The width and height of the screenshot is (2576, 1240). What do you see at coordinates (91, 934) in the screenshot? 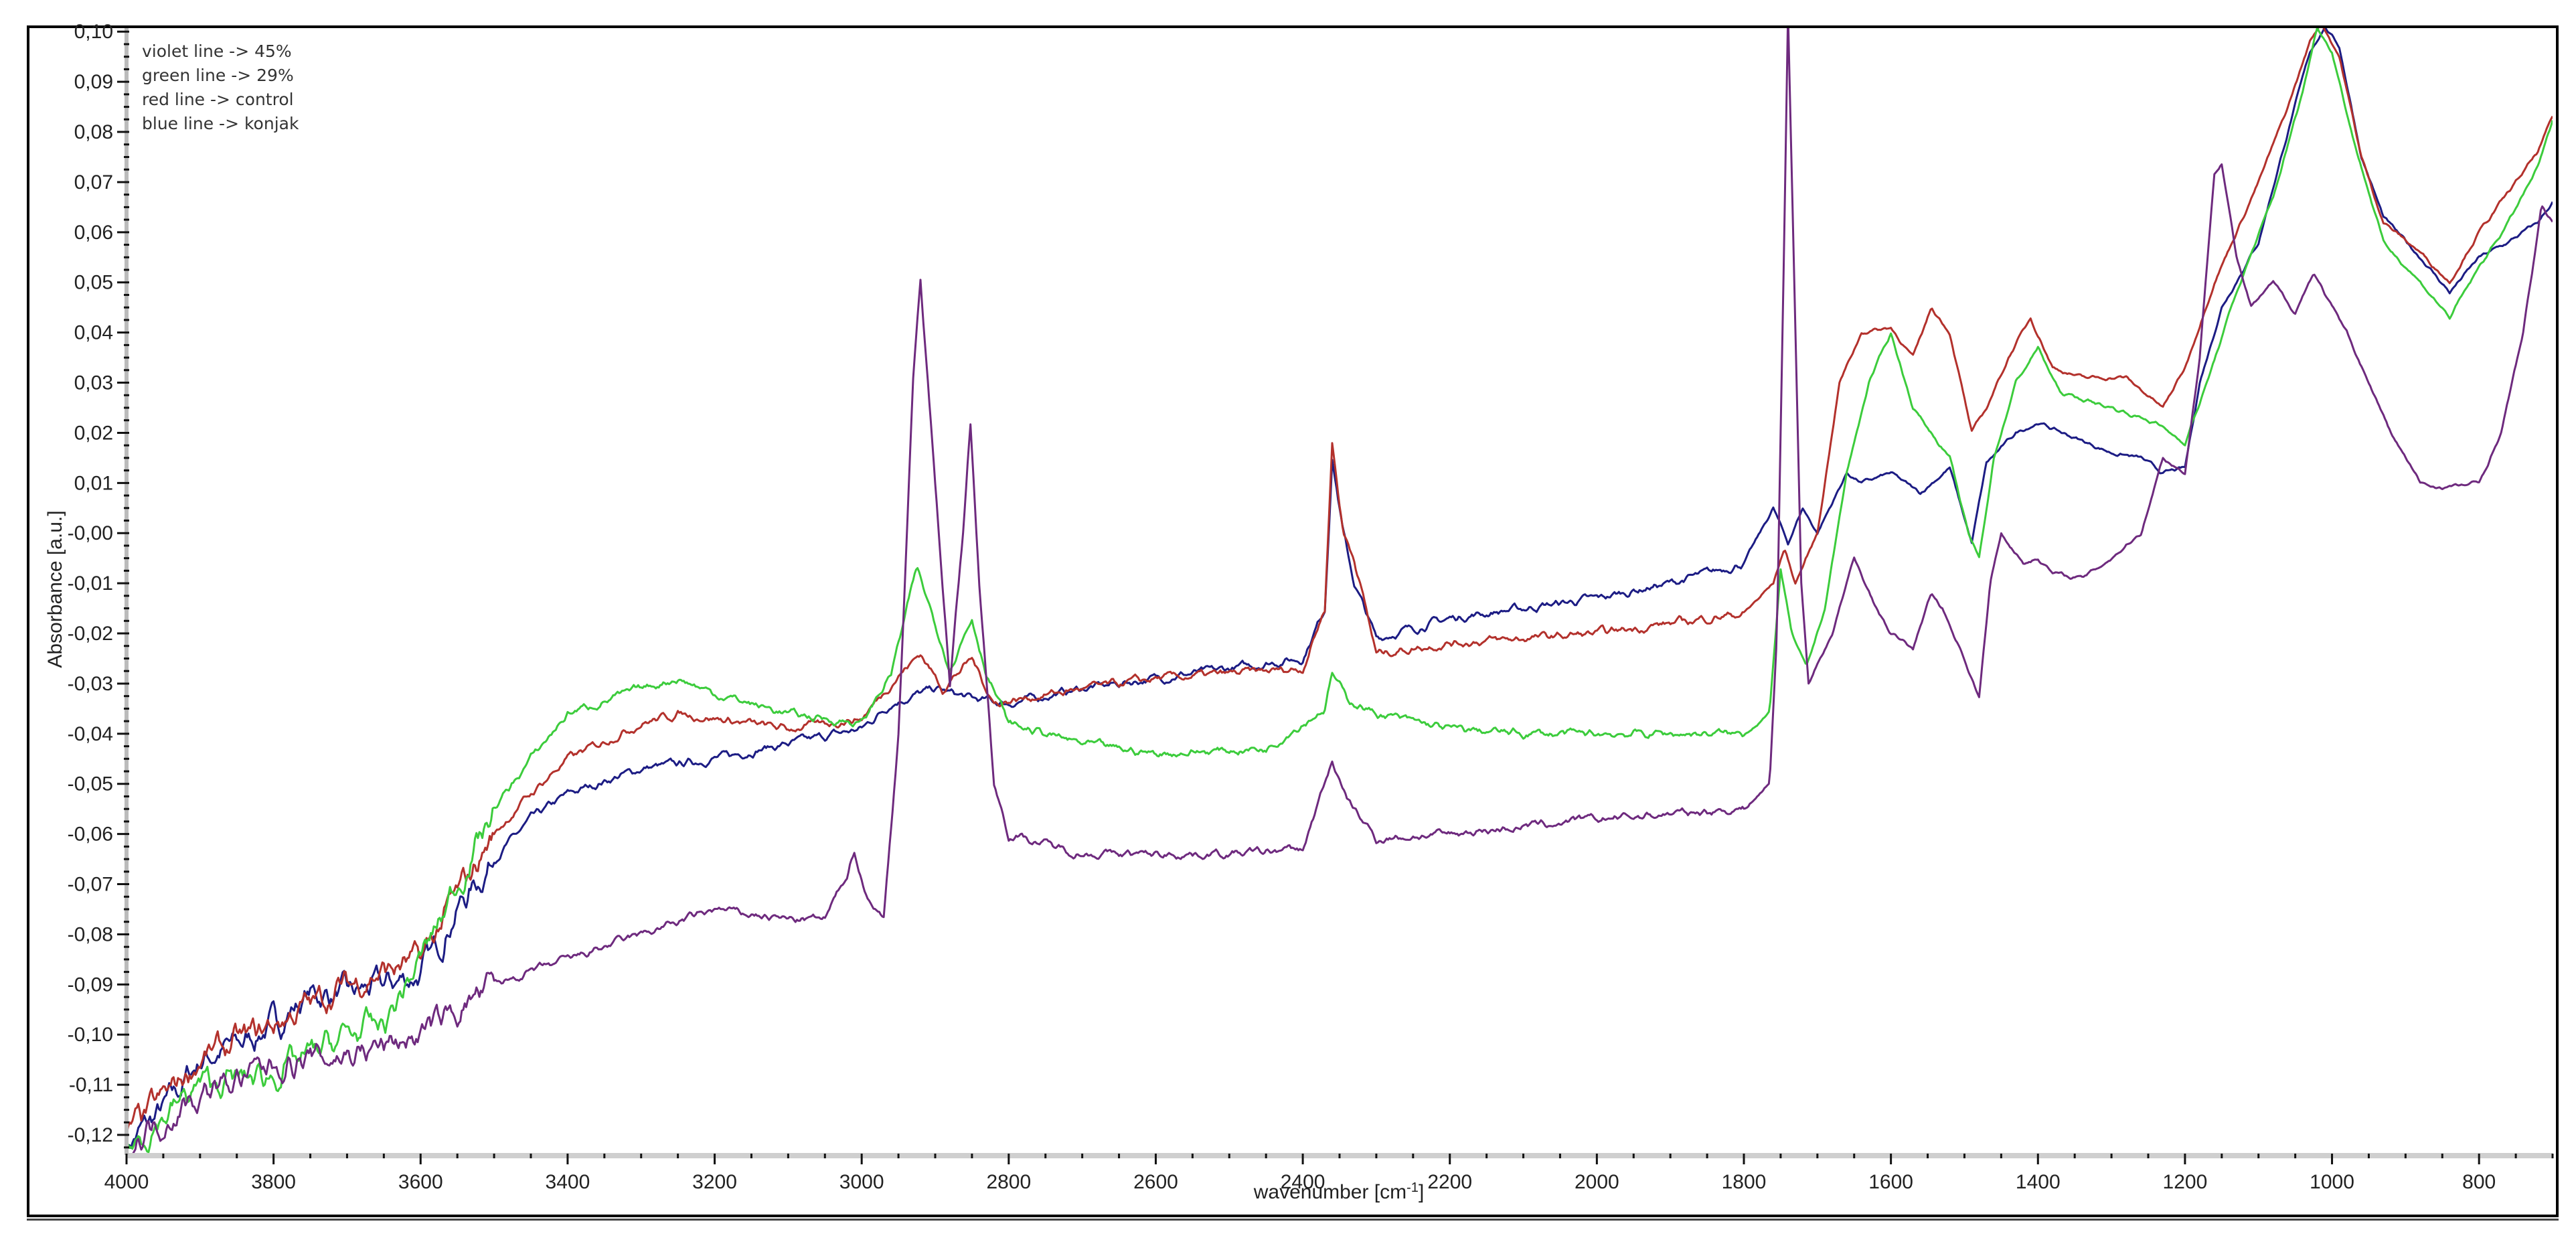
I see `y-tick-label: -0,08` at bounding box center [91, 934].